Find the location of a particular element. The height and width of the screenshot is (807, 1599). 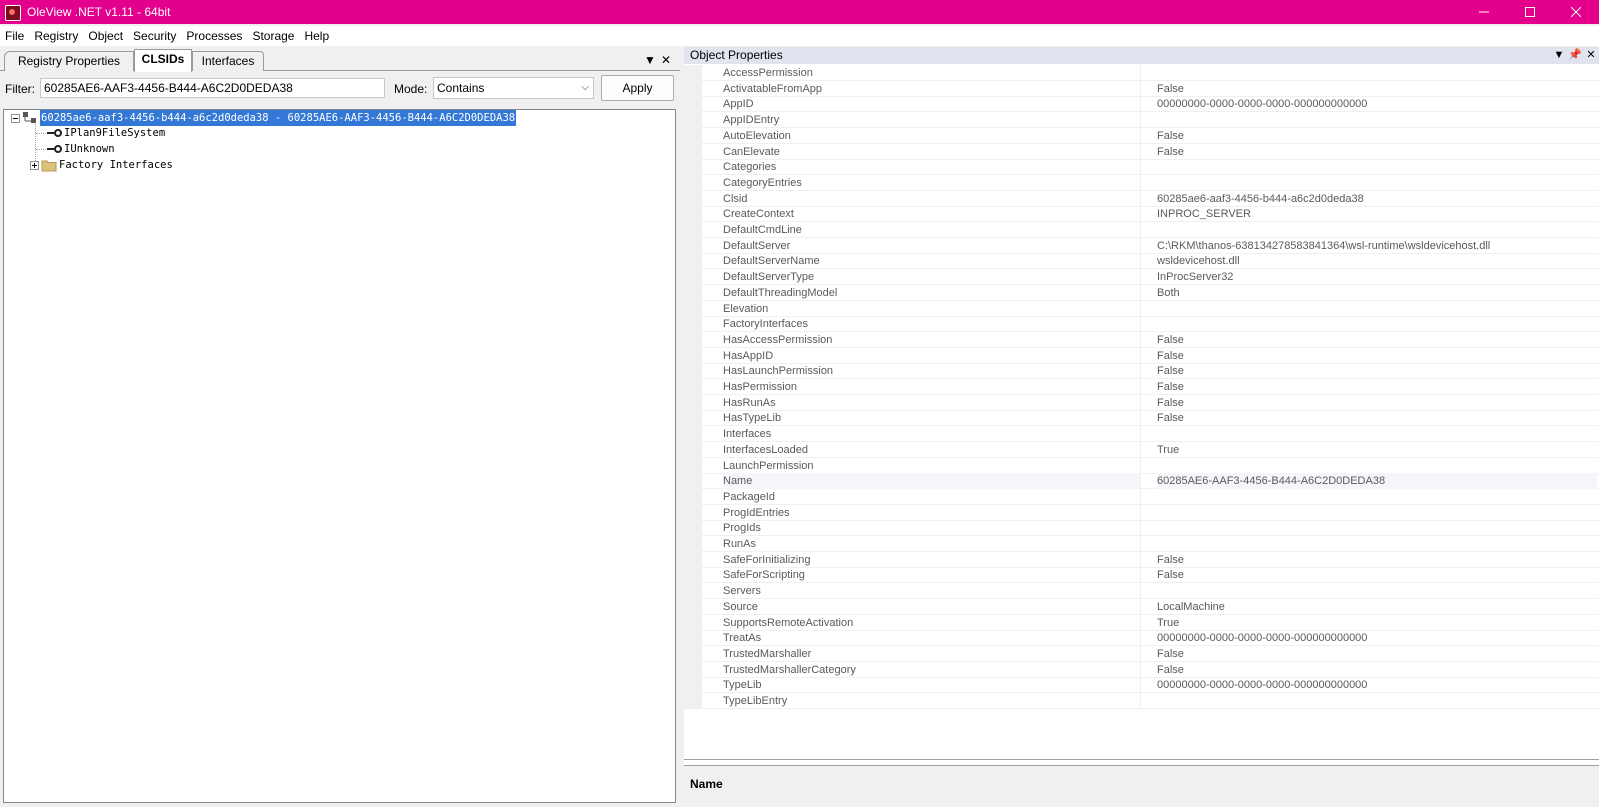

property-row: CanElevate False is located at coordinates (1141, 151).